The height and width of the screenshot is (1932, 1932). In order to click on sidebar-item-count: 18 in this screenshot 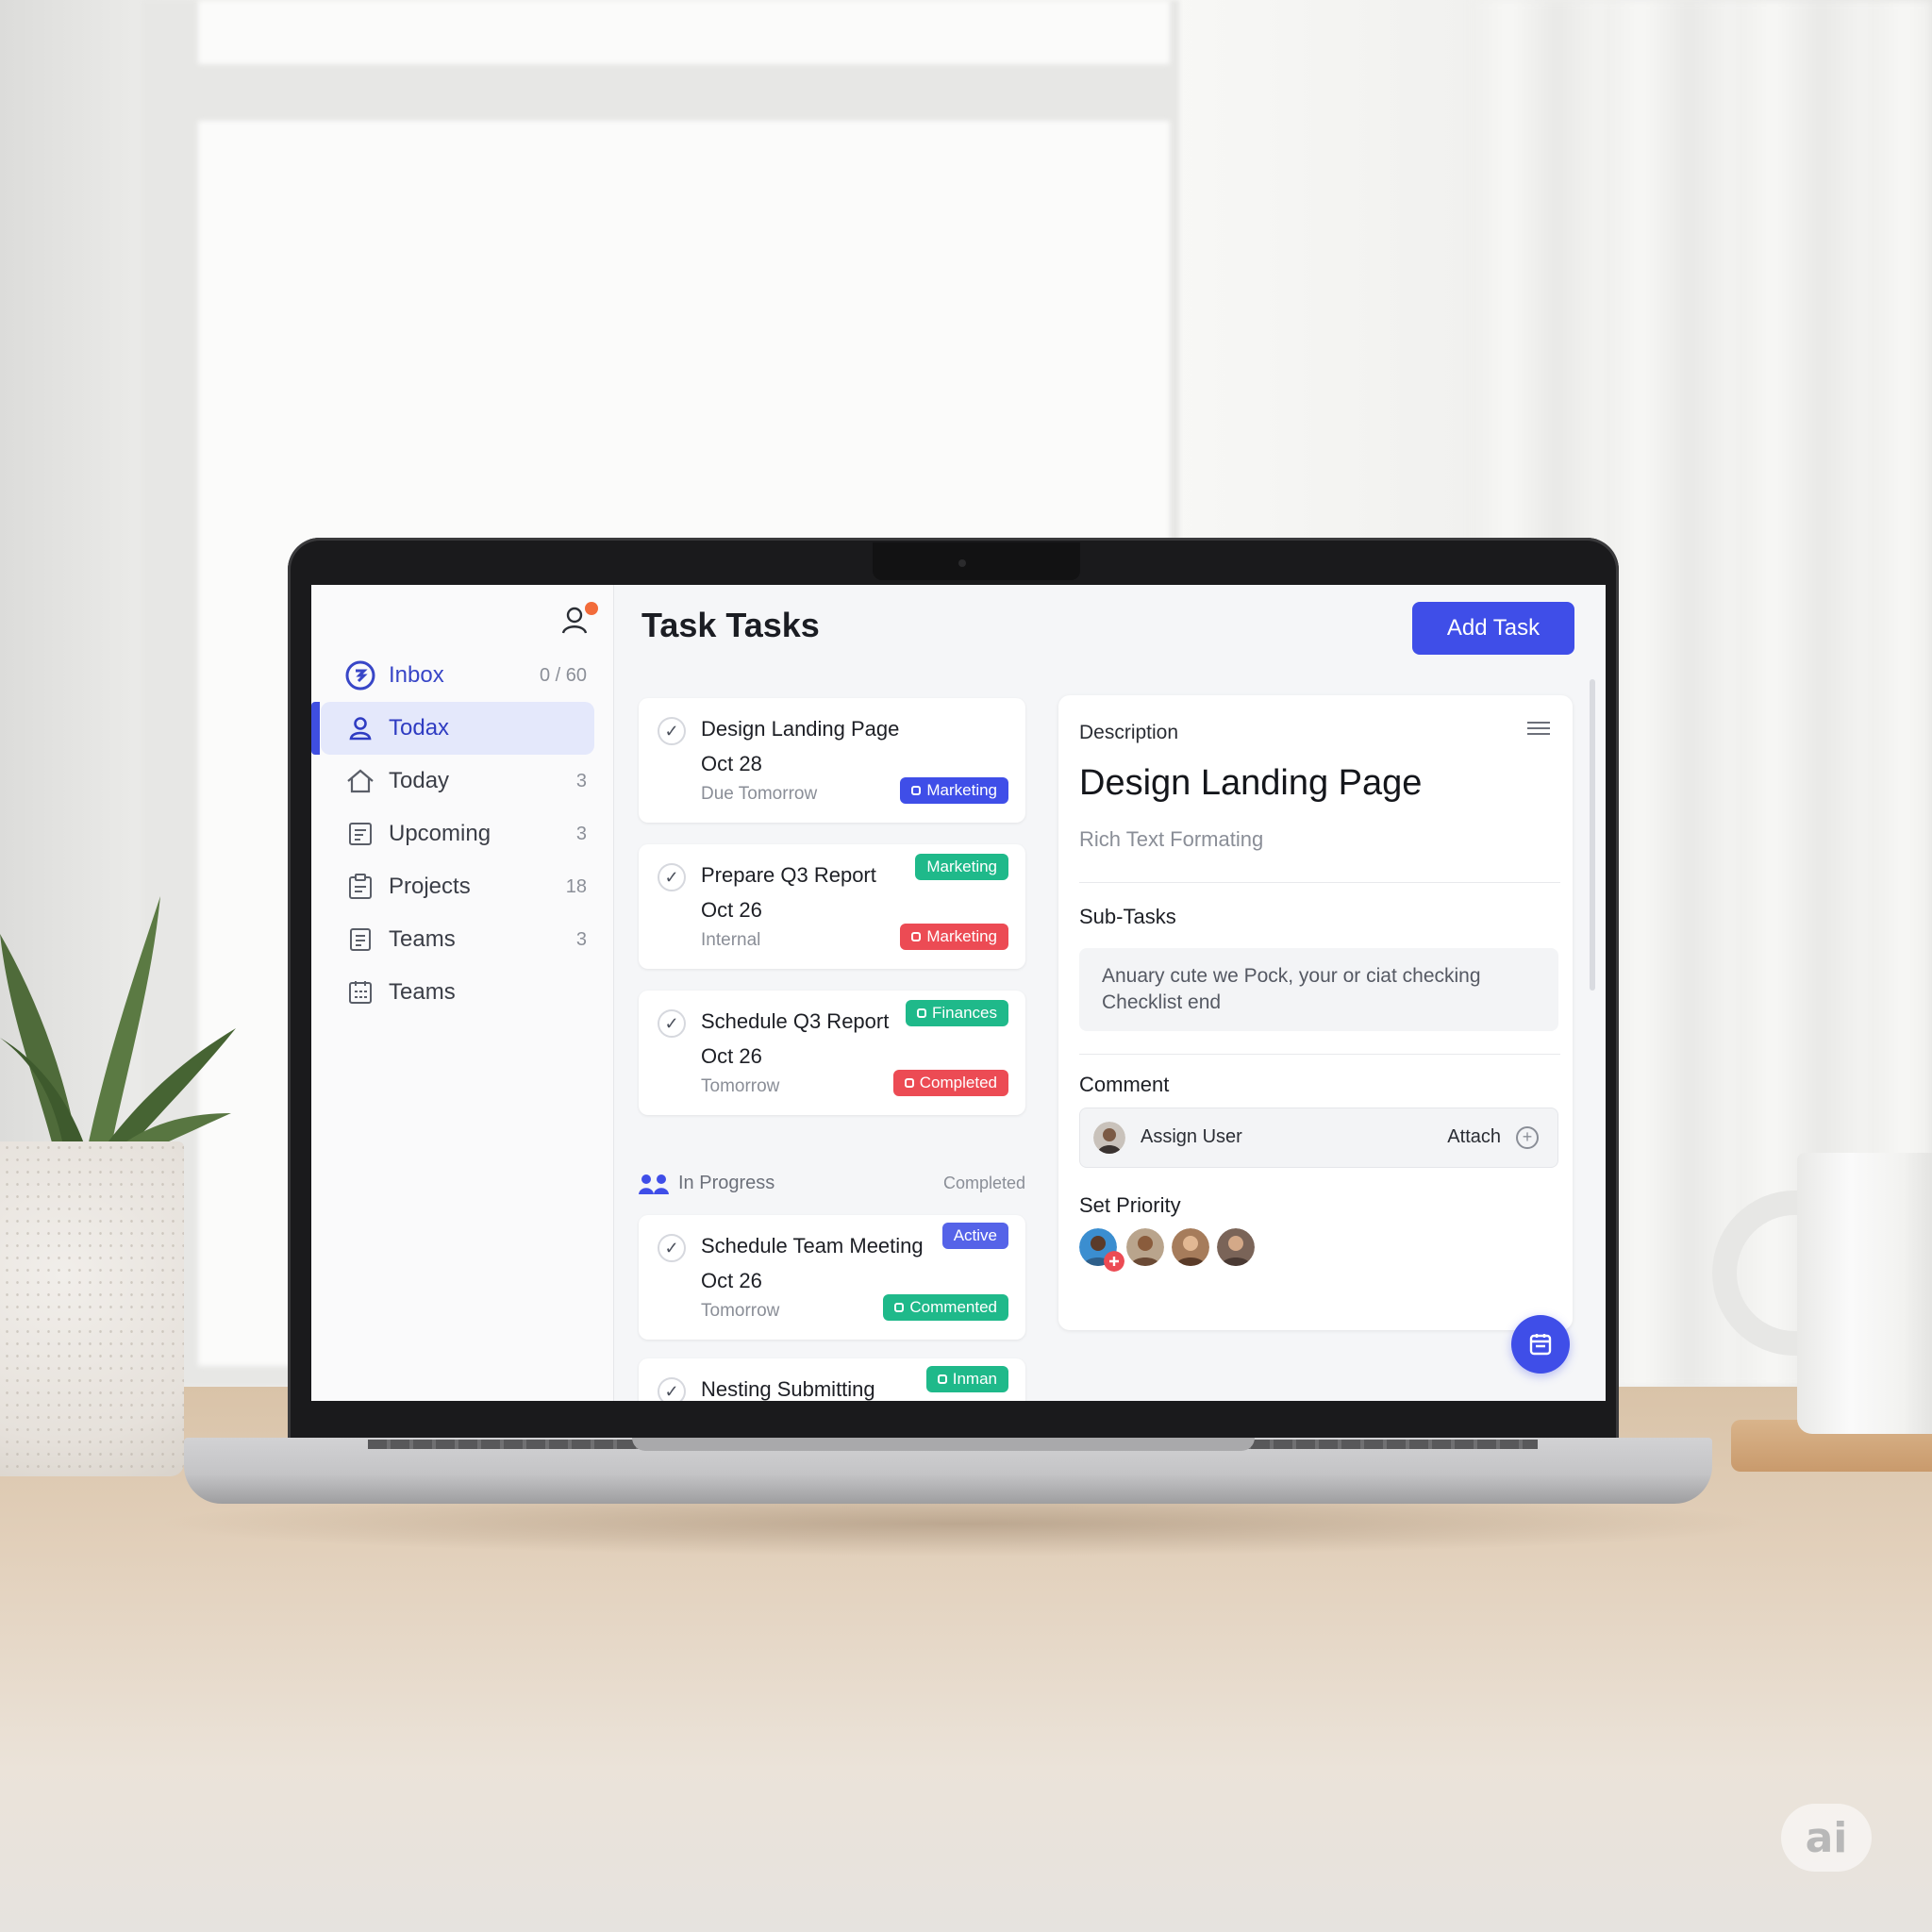, I will do `click(576, 886)`.